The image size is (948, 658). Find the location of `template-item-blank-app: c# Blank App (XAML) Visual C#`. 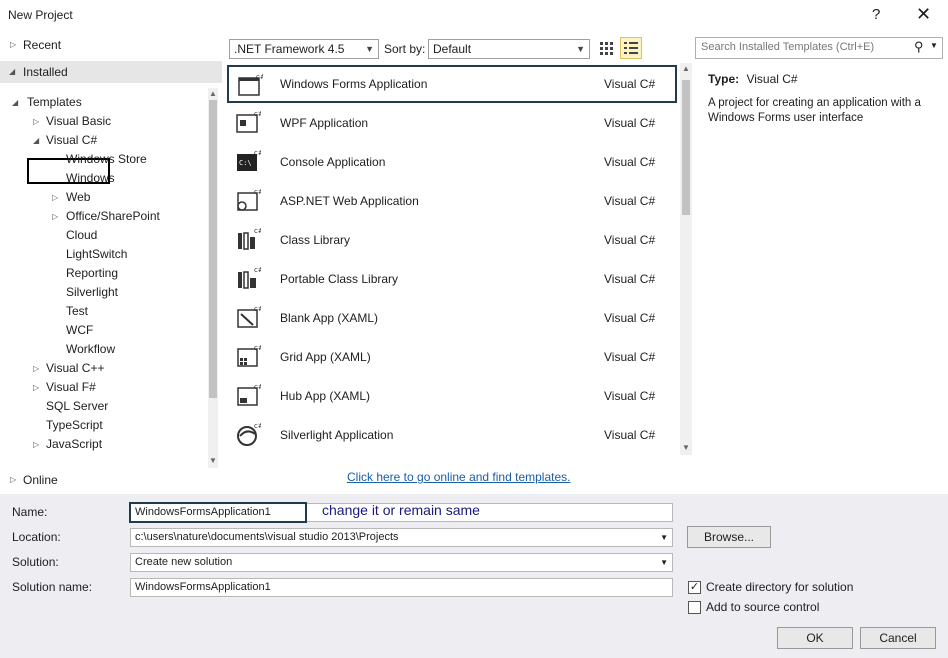

template-item-blank-app: c# Blank App (XAML) Visual C# is located at coordinates (452, 318).